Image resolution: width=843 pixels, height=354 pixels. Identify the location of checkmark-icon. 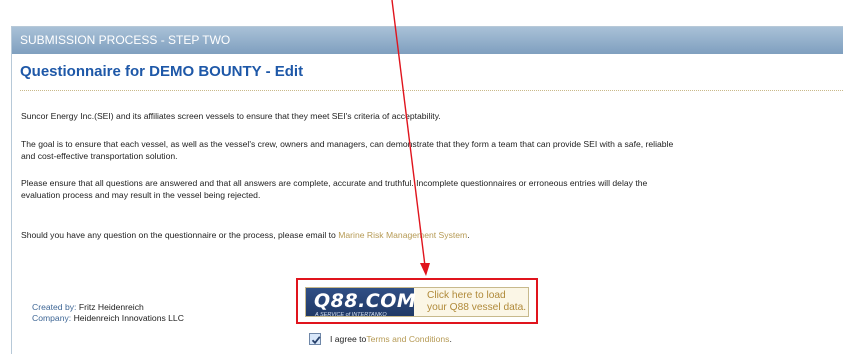
(316, 340).